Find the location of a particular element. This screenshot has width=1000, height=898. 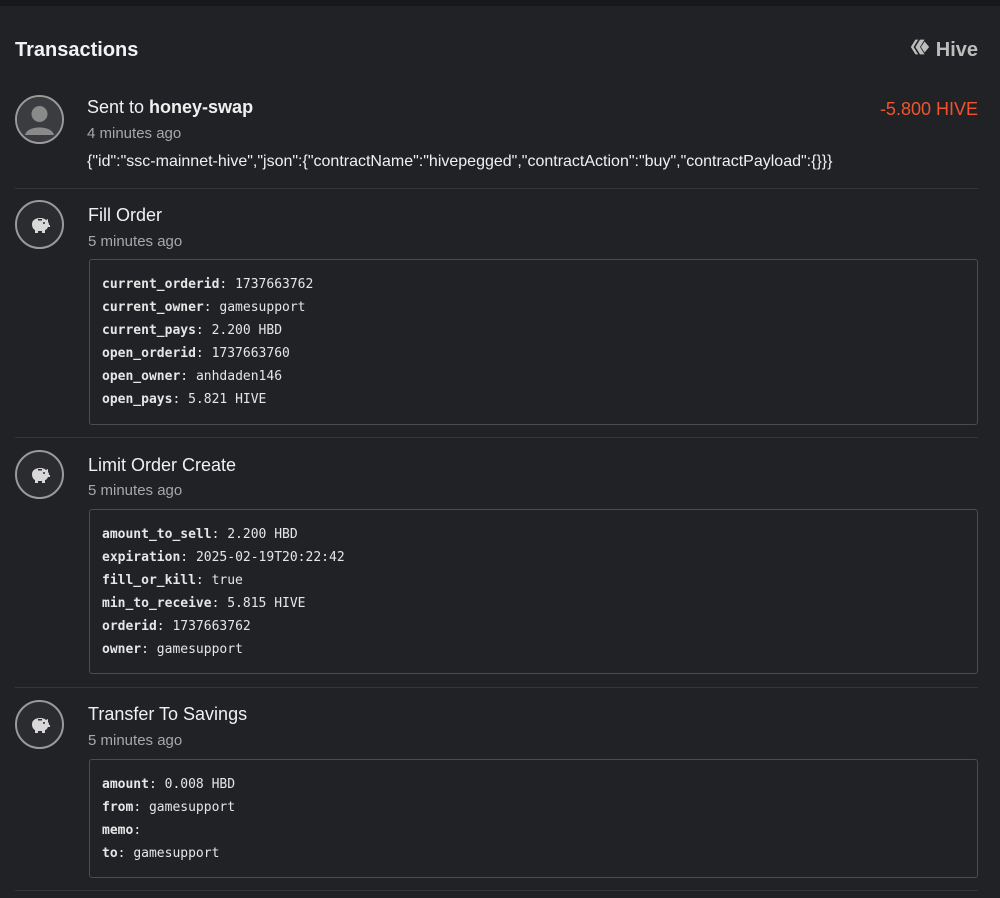

detail-value: true is located at coordinates (227, 580).